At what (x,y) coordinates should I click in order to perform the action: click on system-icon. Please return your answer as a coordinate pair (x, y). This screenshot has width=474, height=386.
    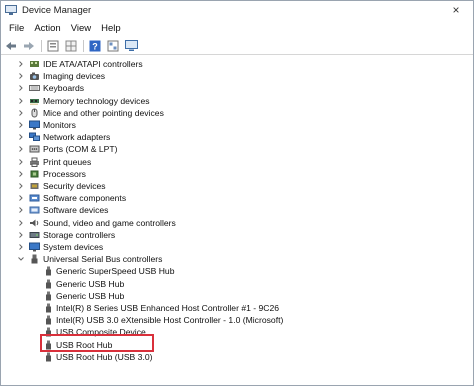
    Looking at the image, I should click on (34, 247).